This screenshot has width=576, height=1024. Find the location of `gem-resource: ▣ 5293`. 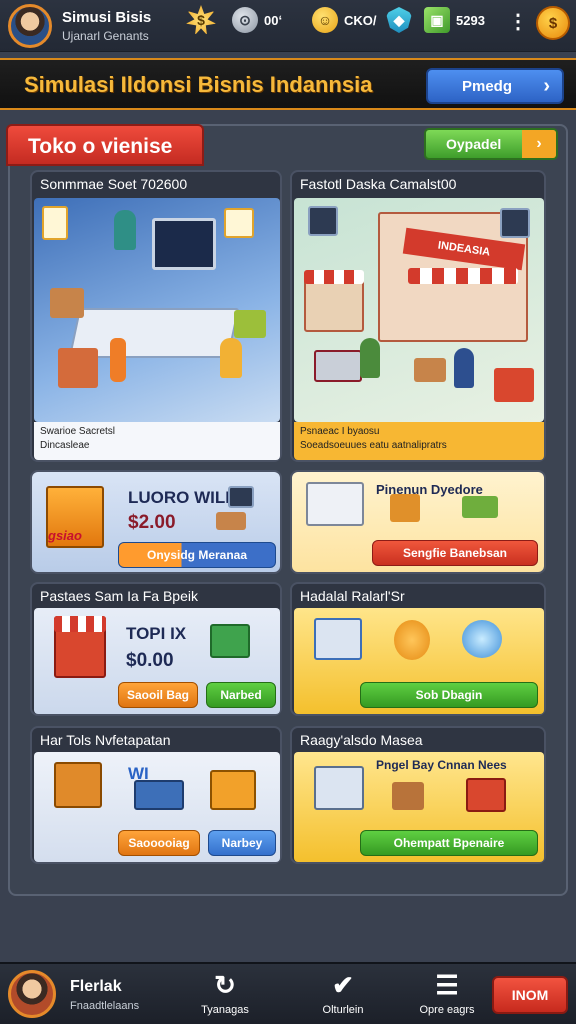

gem-resource: ▣ 5293 is located at coordinates (454, 20).